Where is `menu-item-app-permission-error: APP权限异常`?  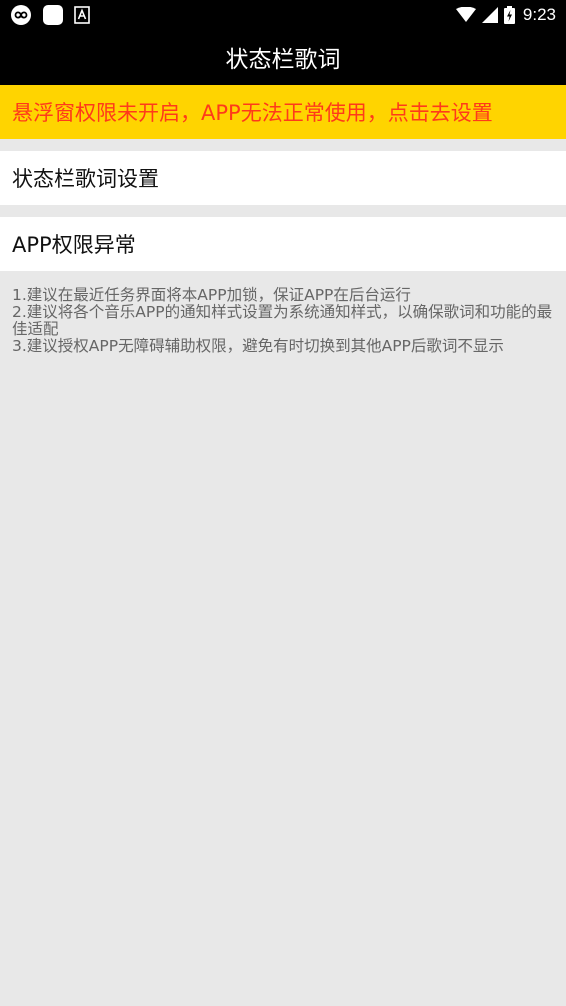
menu-item-app-permission-error: APP权限异常 is located at coordinates (283, 244).